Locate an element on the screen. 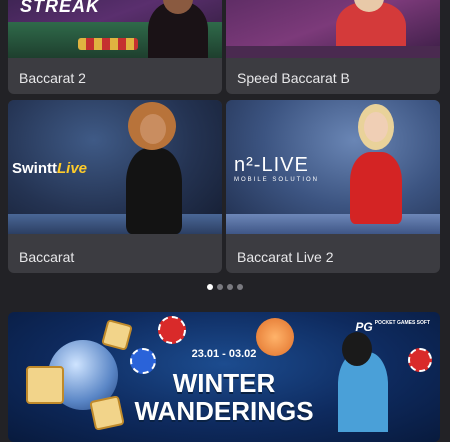  dice-graphic is located at coordinates (117, 335).